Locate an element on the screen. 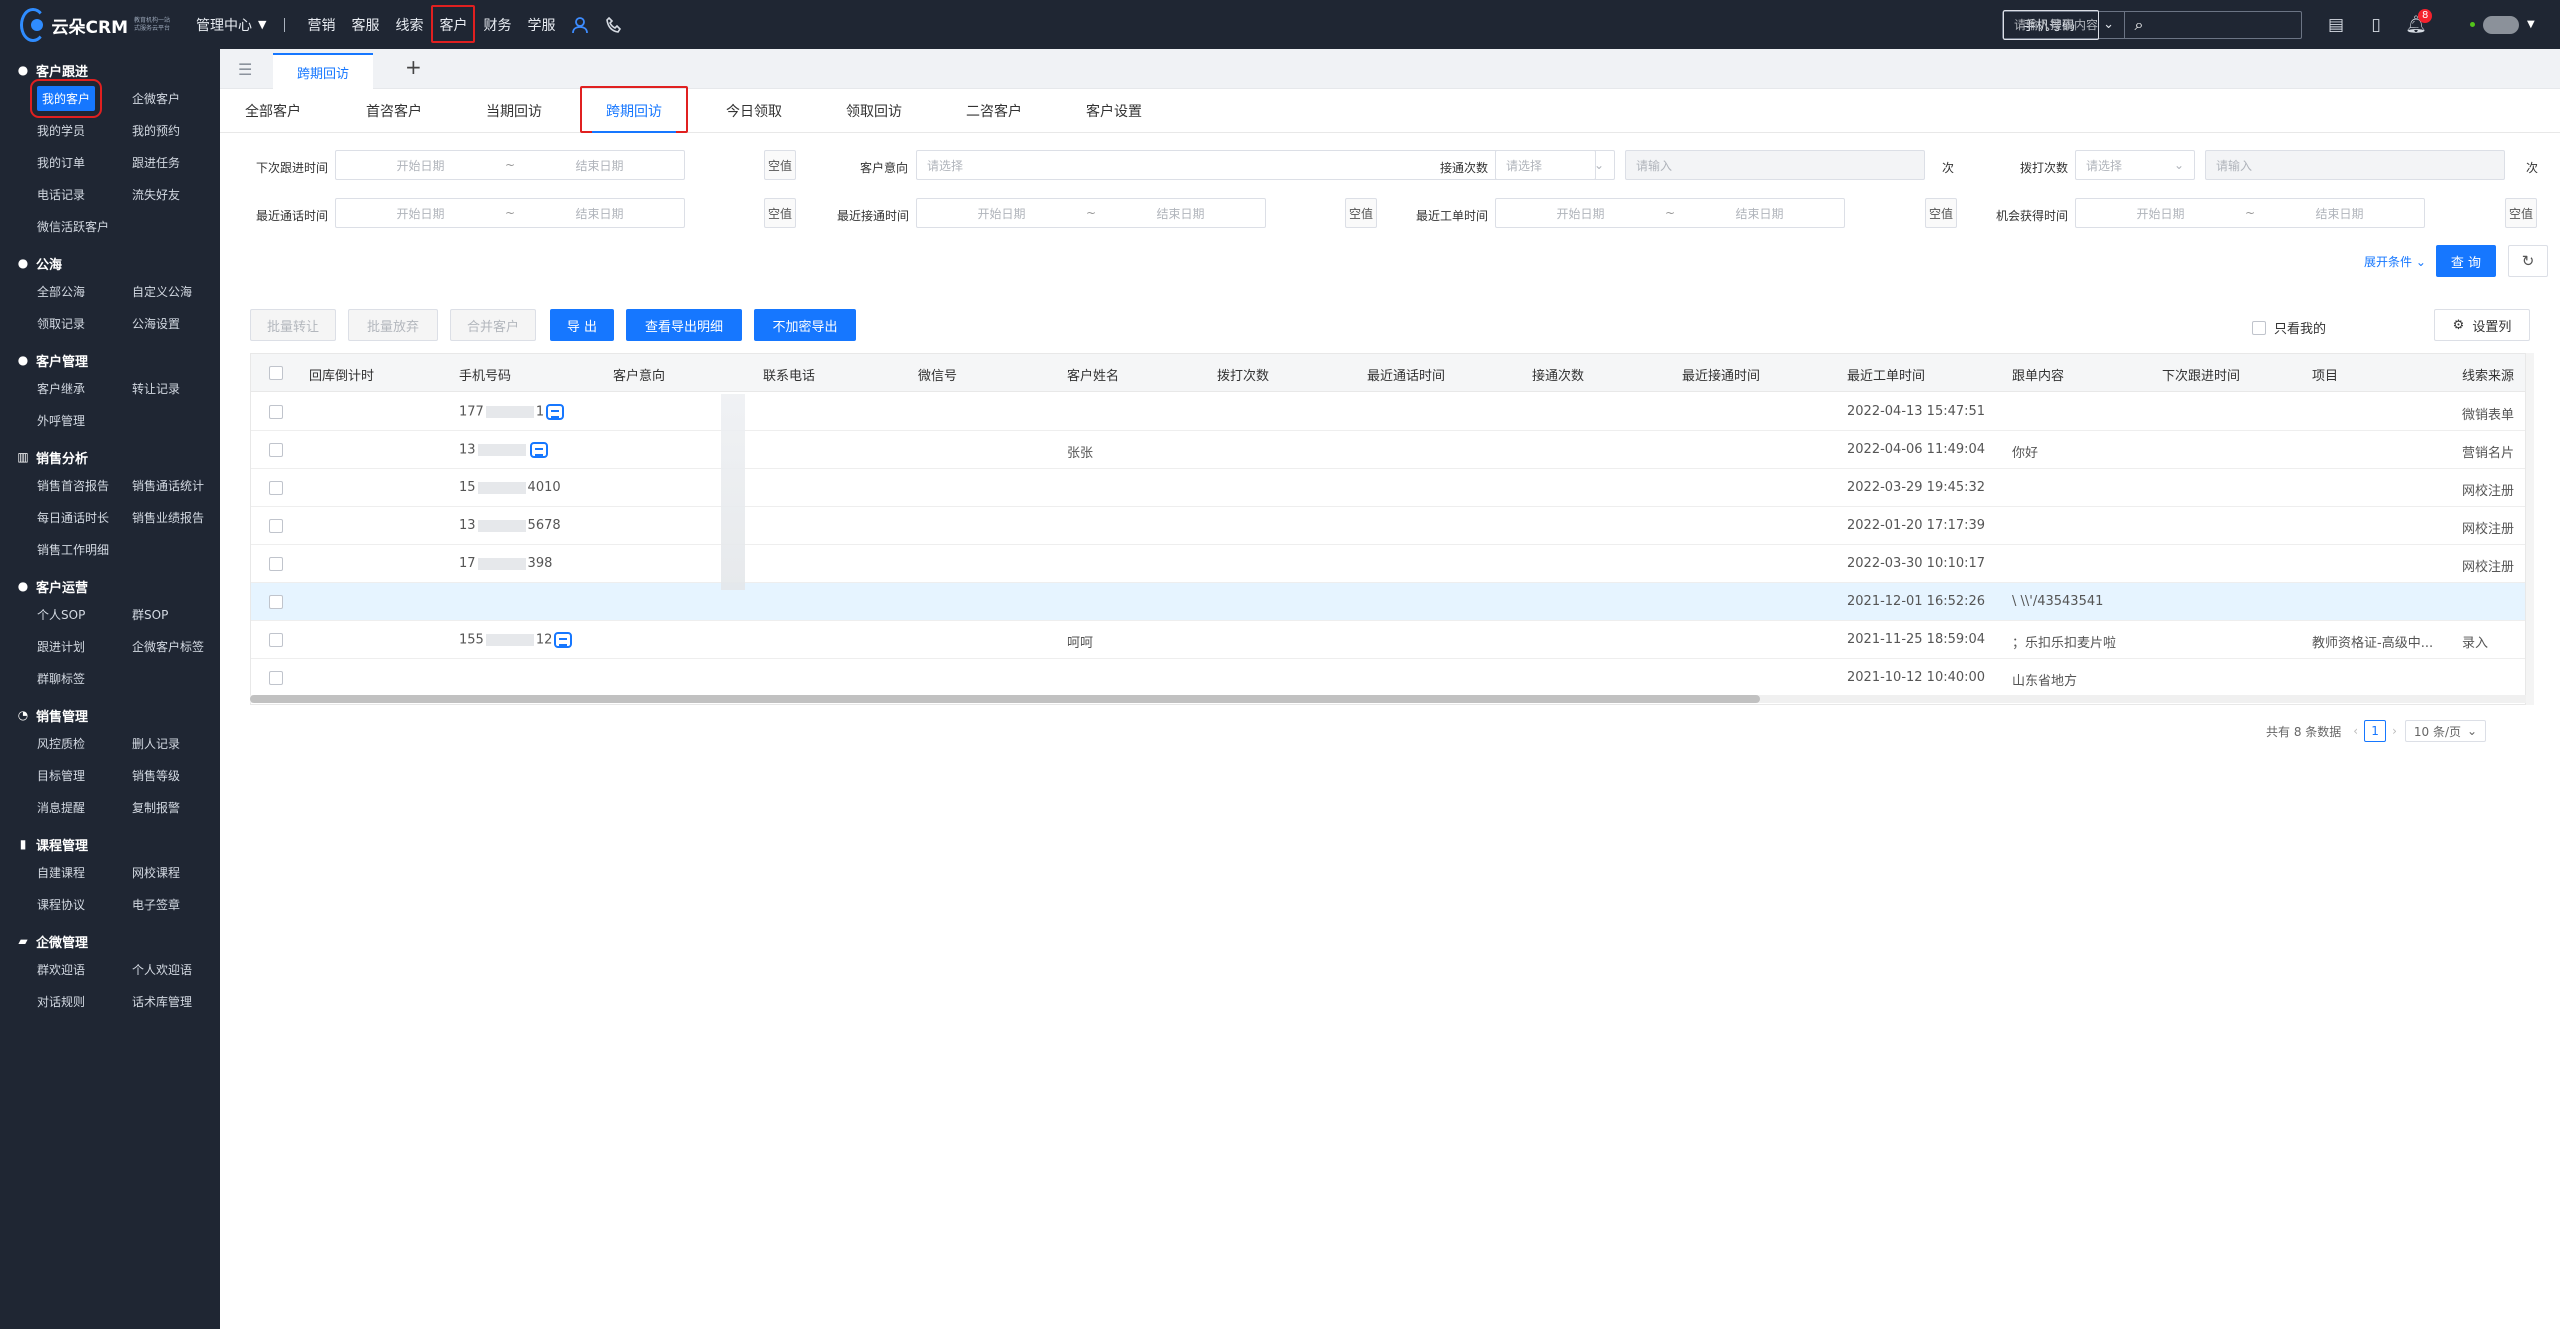 Image resolution: width=2560 pixels, height=1329 pixels. menu-collapse-icon: ☰ is located at coordinates (245, 69).